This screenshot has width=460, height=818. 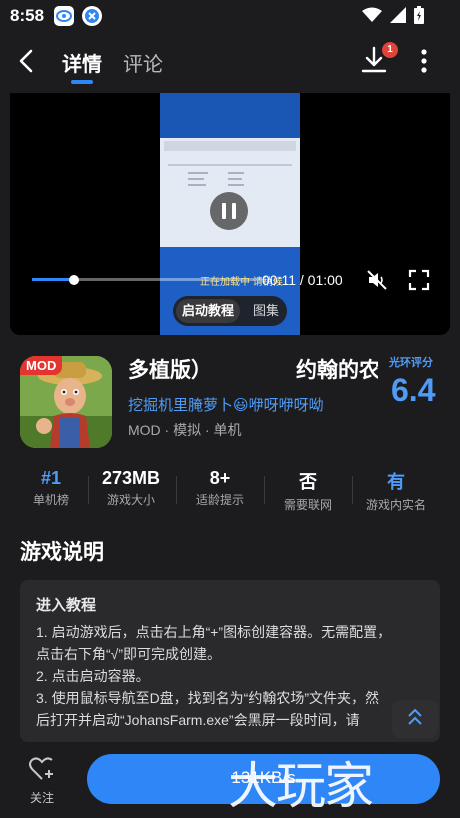 I want to click on progress-knob, so click(x=74, y=280).